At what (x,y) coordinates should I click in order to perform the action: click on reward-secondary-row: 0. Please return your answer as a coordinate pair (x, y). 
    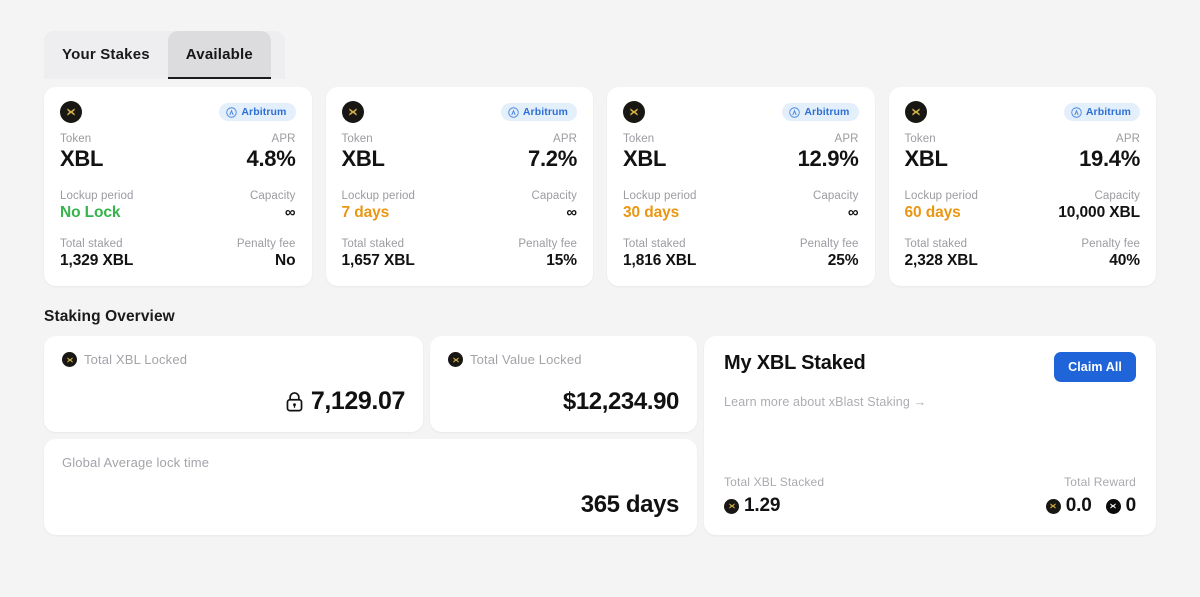
    Looking at the image, I should click on (1121, 506).